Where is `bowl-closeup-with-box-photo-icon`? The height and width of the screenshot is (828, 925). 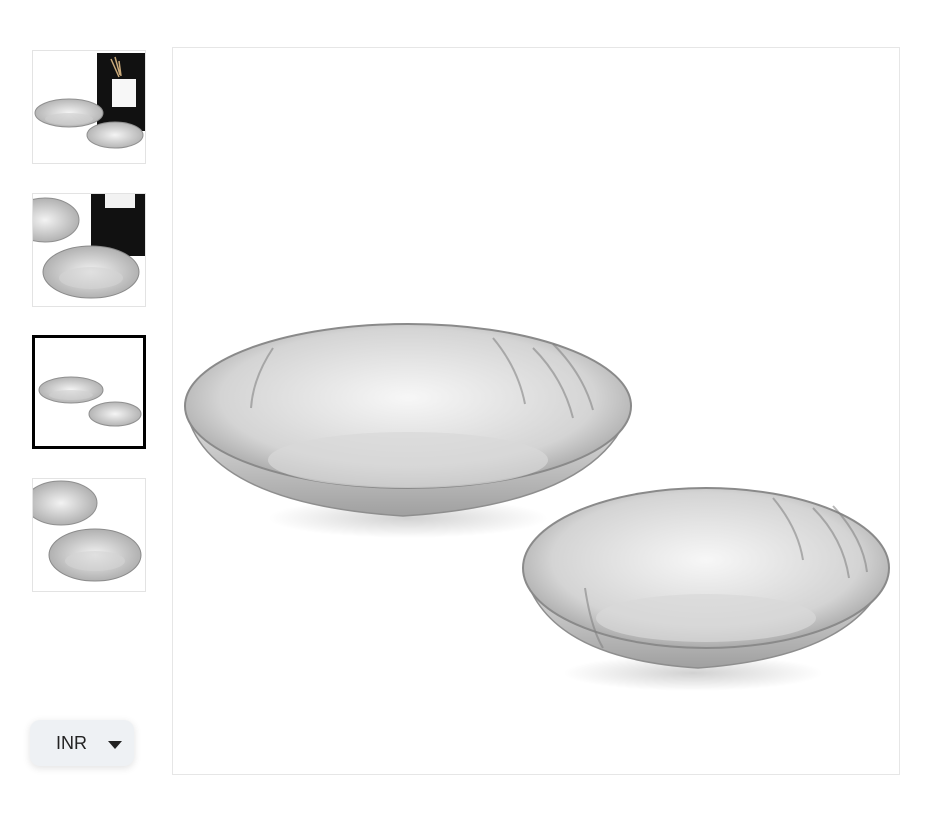
bowl-closeup-with-box-photo-icon is located at coordinates (89, 250).